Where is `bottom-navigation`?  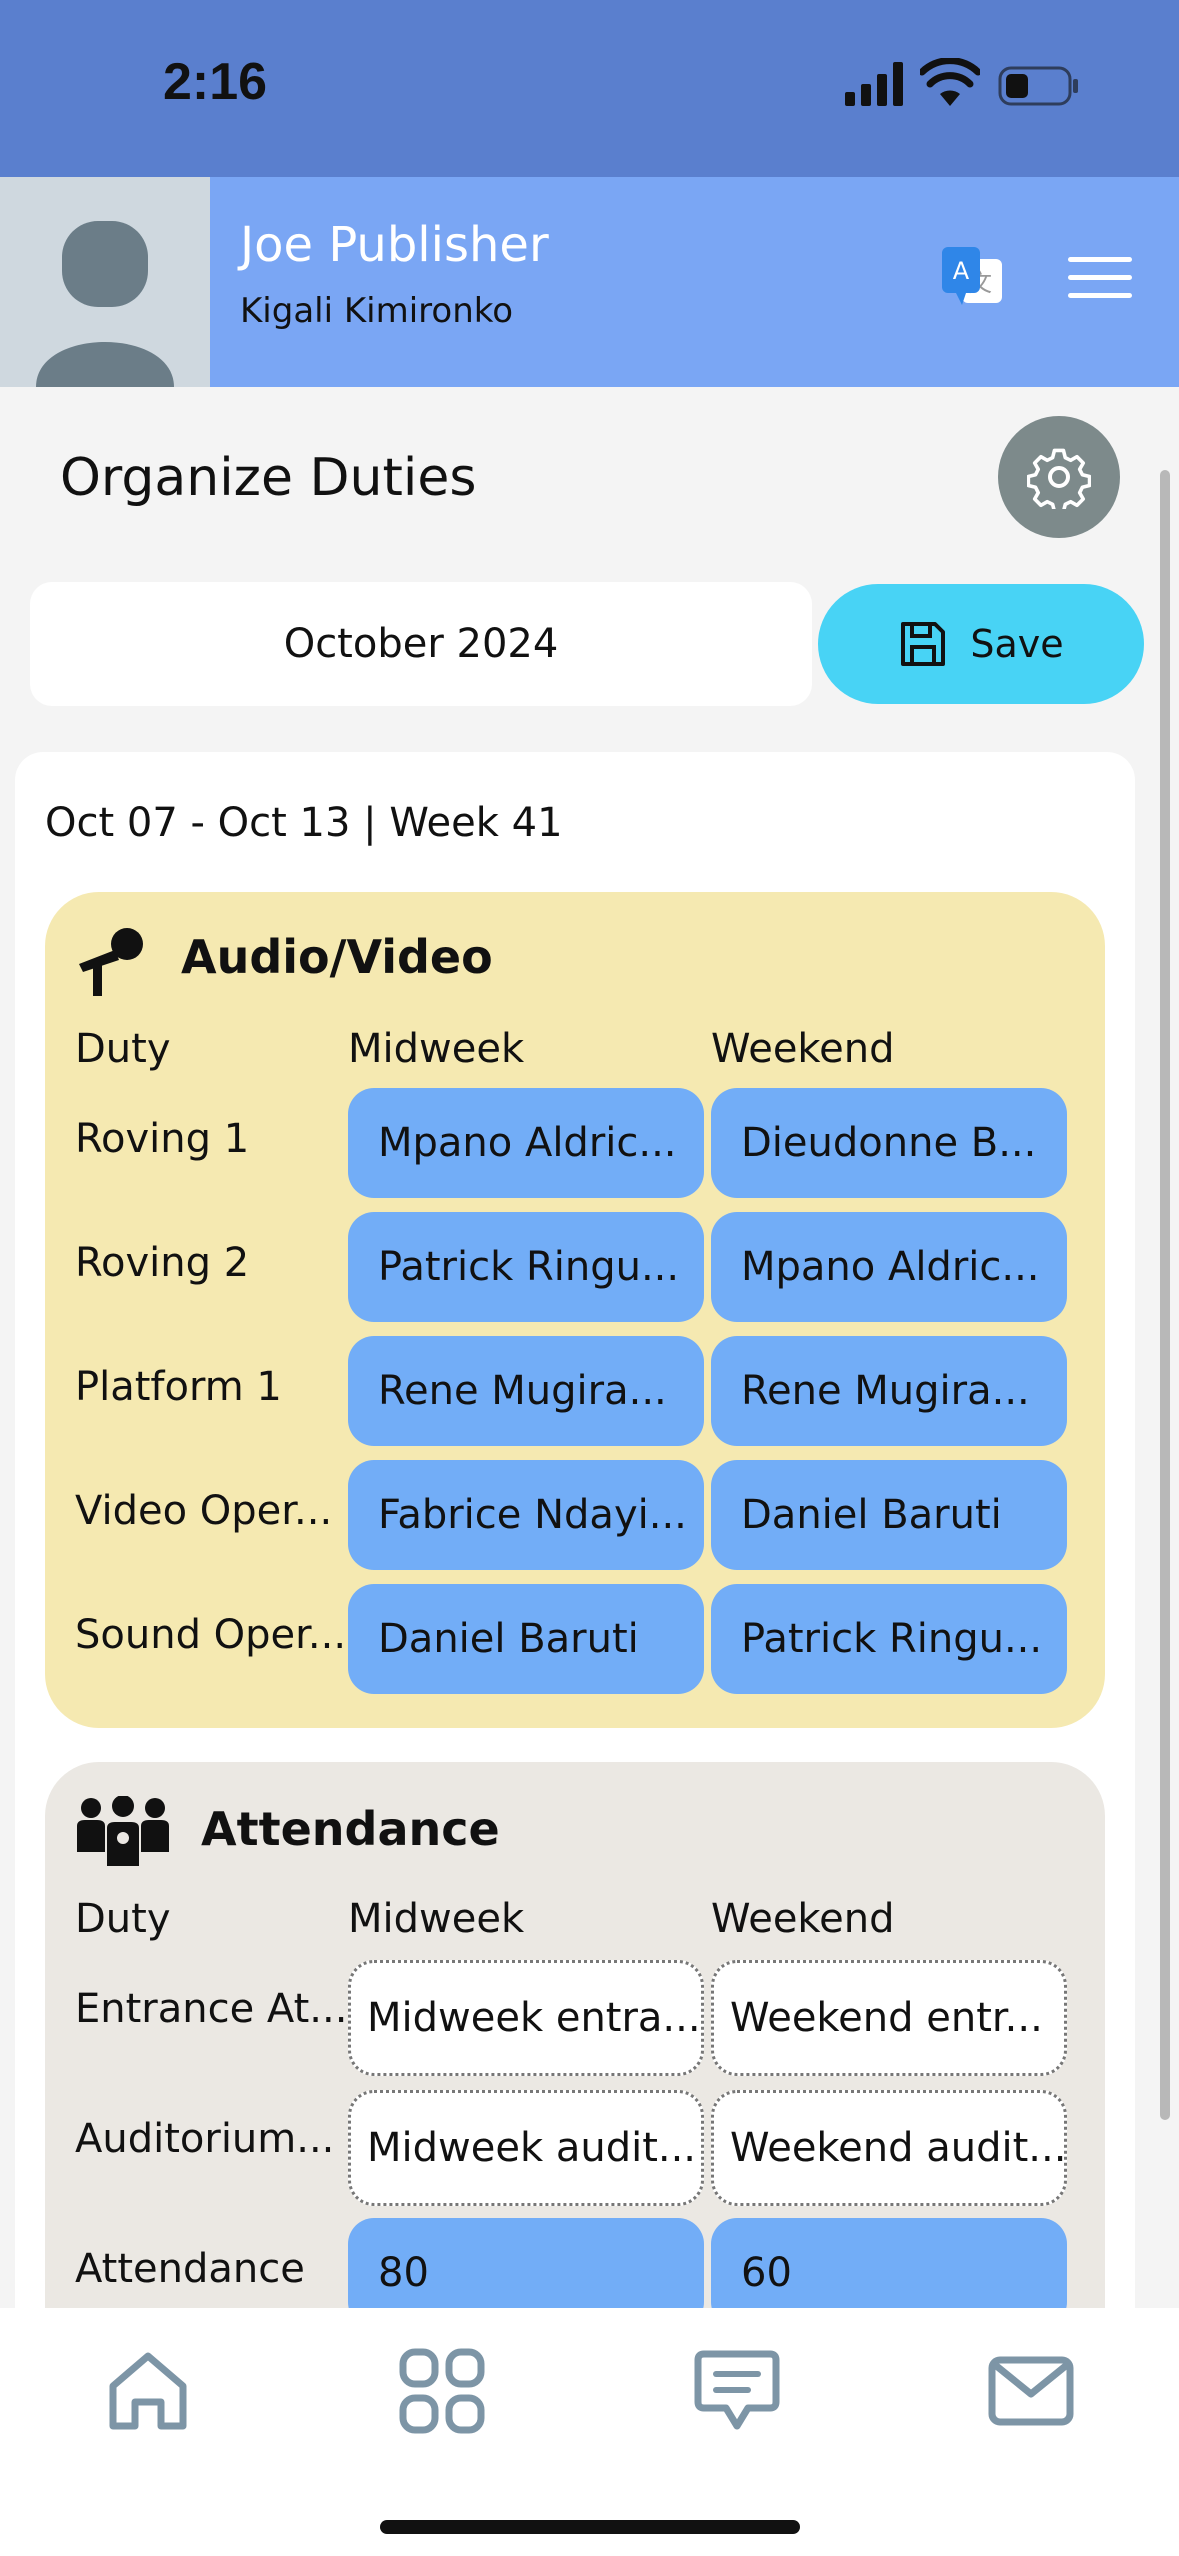 bottom-navigation is located at coordinates (589, 2432).